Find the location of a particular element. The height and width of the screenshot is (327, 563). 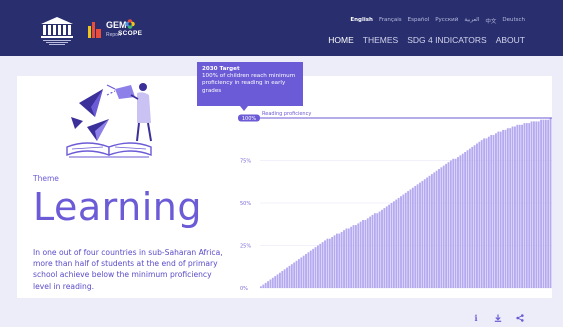

info-button: i is located at coordinates (476, 318).